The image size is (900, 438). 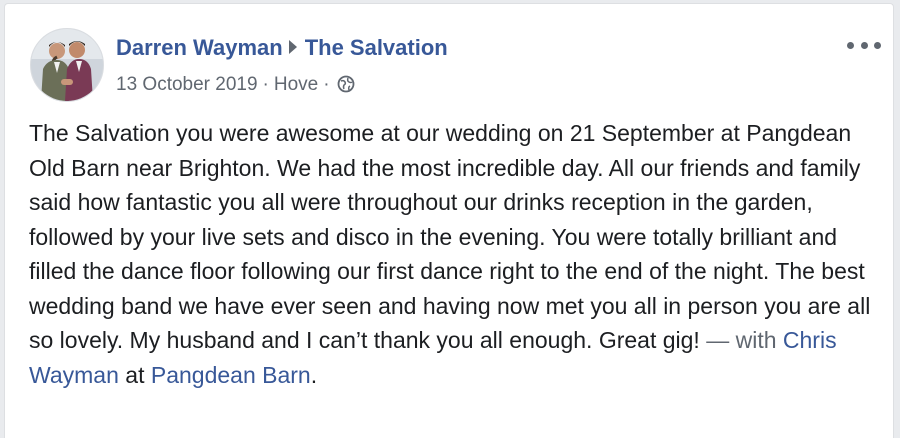 I want to click on with-text: — with, so click(x=741, y=340).